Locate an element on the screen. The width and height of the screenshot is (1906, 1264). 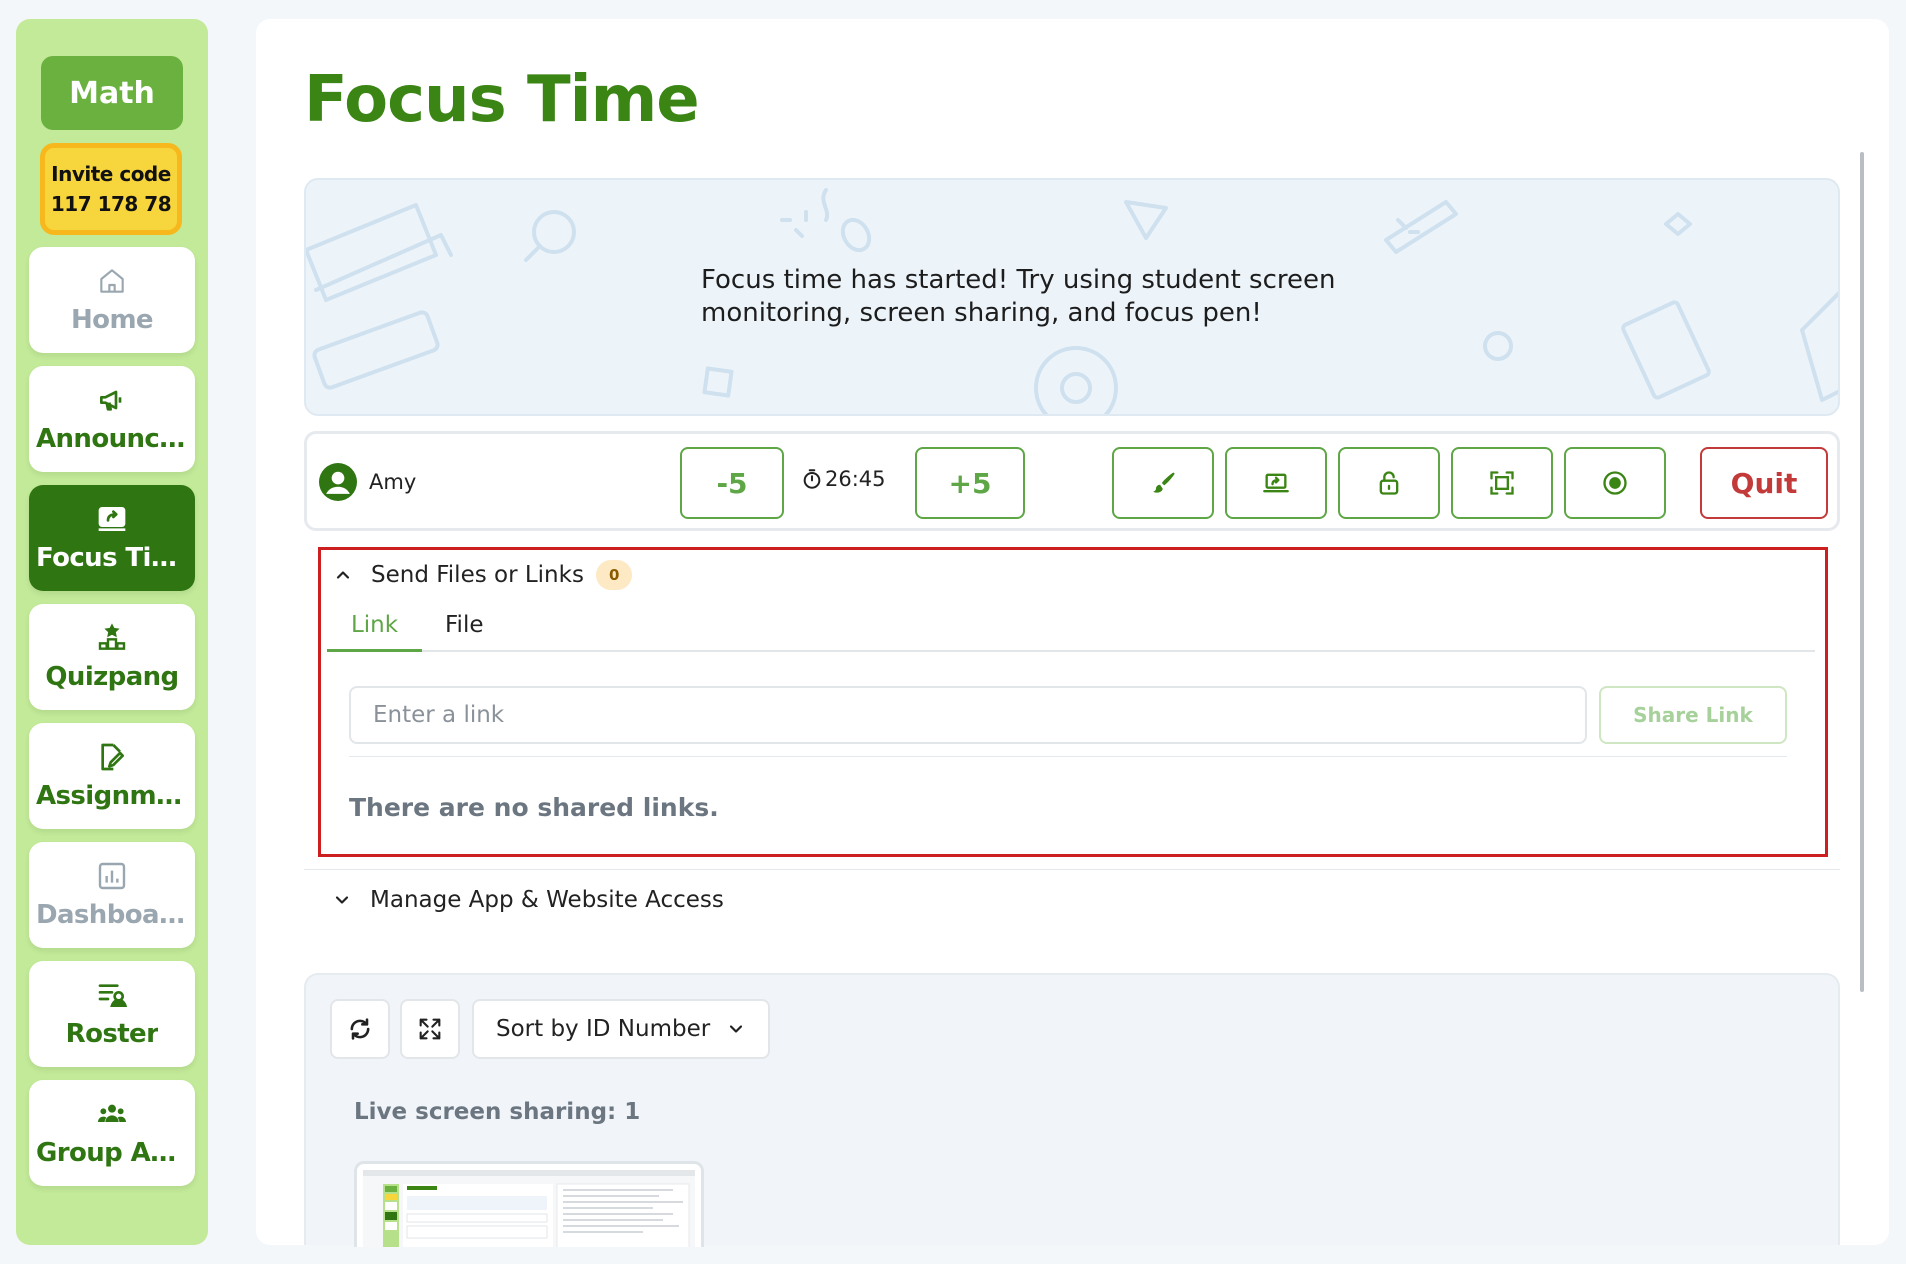
invite-code-badge: Invite code 117 178 78 is located at coordinates (111, 189).